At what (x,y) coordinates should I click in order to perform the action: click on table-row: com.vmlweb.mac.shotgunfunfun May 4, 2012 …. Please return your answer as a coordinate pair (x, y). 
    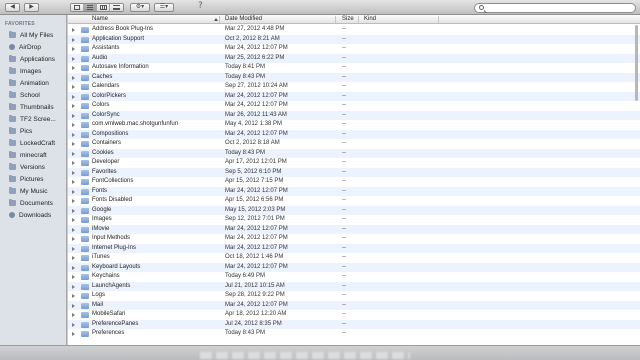
    Looking at the image, I should click on (354, 125).